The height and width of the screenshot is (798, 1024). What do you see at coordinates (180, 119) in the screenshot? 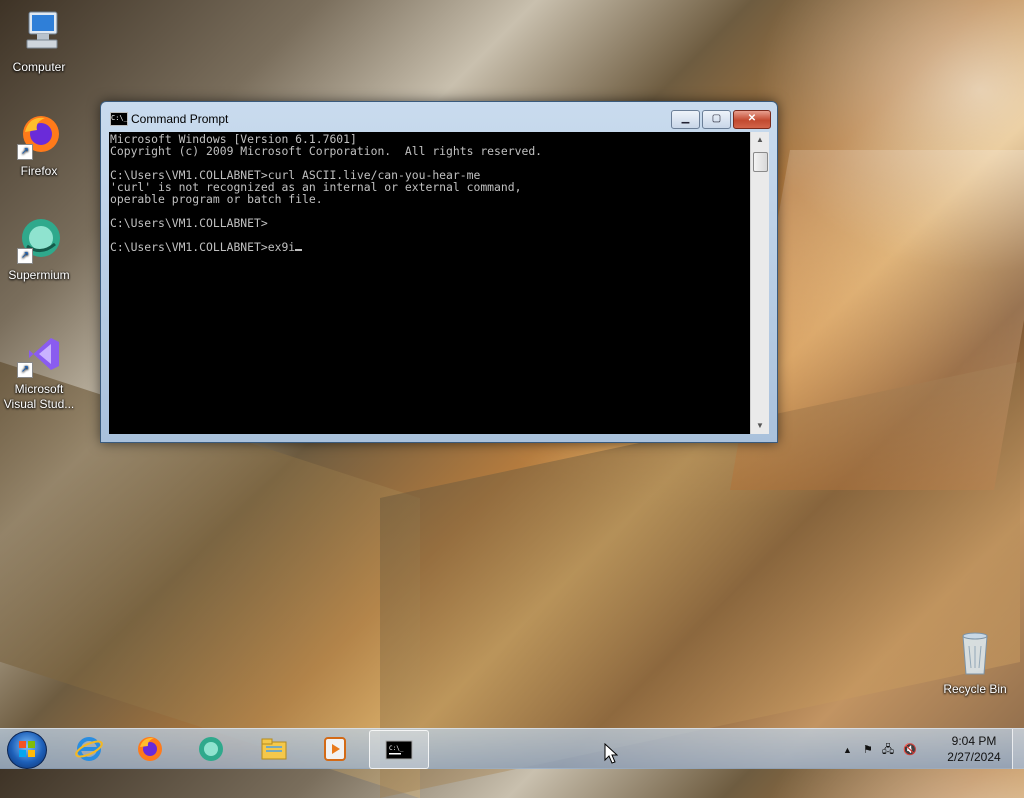
I see `window-title: Command Prompt` at bounding box center [180, 119].